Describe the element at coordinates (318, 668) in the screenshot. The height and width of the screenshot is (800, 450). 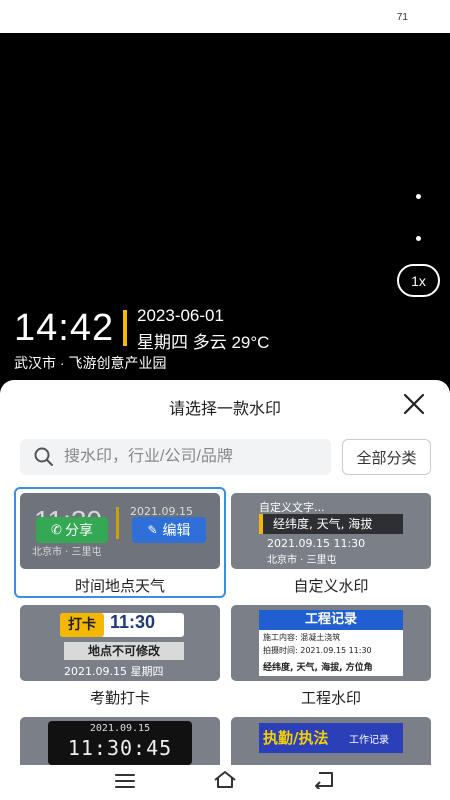
I see `preview-line3: 经纬度, 天气, 海拔, 方位角` at that location.